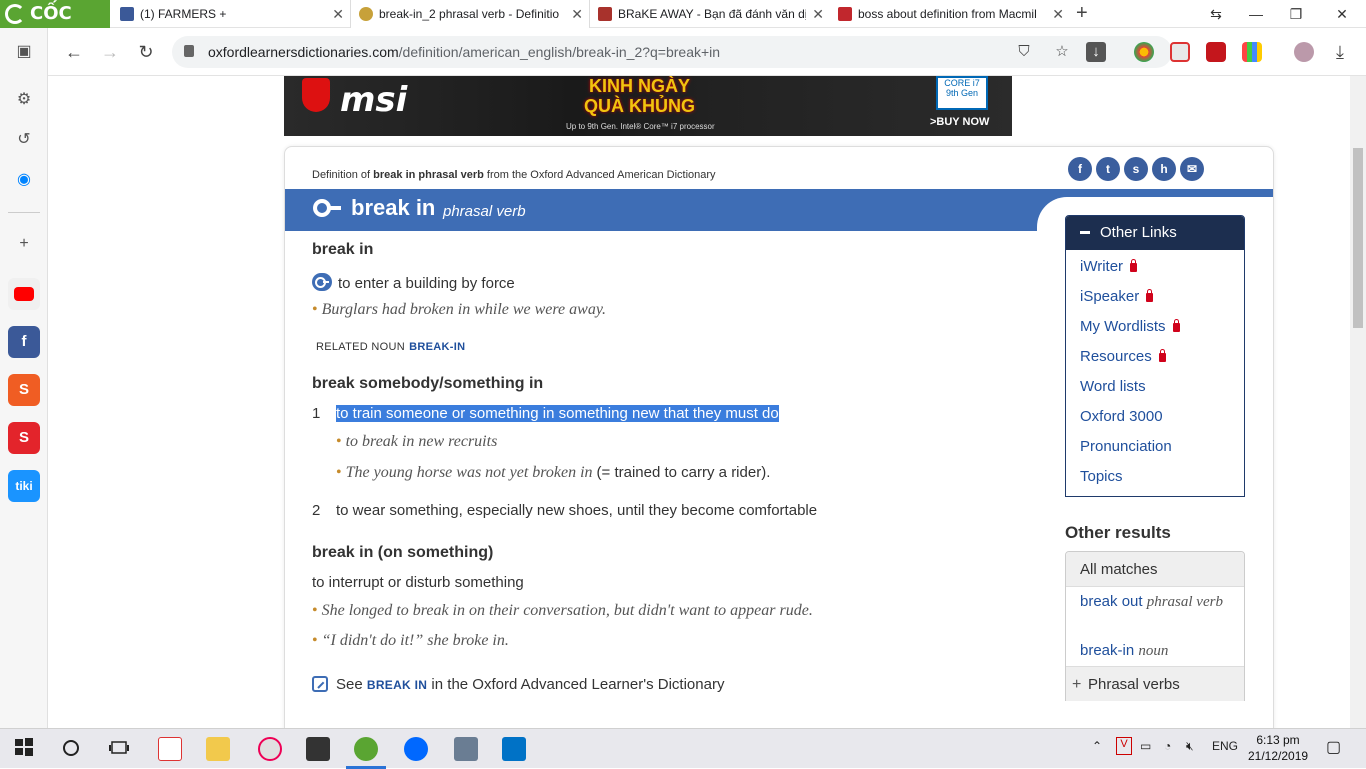 The image size is (1366, 769). What do you see at coordinates (110, 52) in the screenshot?
I see `forward-button: →` at bounding box center [110, 52].